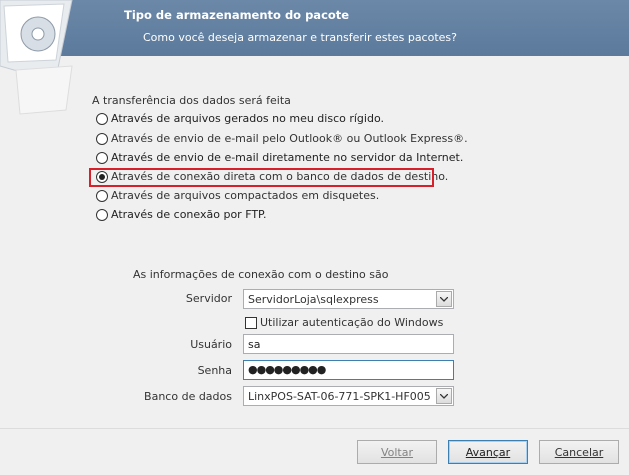 The image size is (629, 475). I want to click on header-title: Tipo de armazenamento do pacote, so click(237, 15).